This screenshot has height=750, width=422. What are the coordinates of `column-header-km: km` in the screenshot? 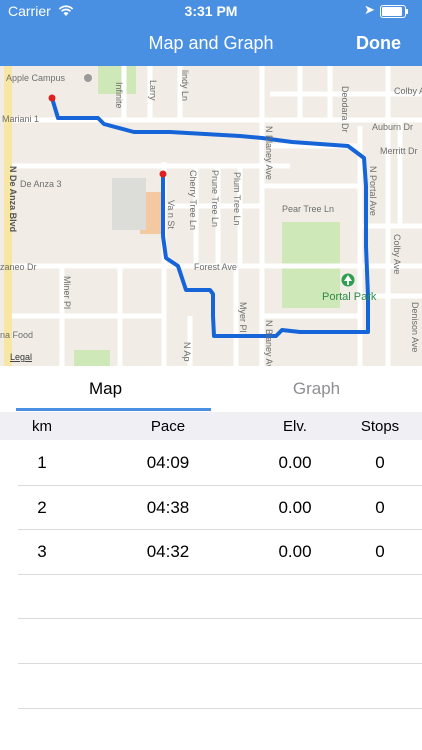 It's located at (42, 426).